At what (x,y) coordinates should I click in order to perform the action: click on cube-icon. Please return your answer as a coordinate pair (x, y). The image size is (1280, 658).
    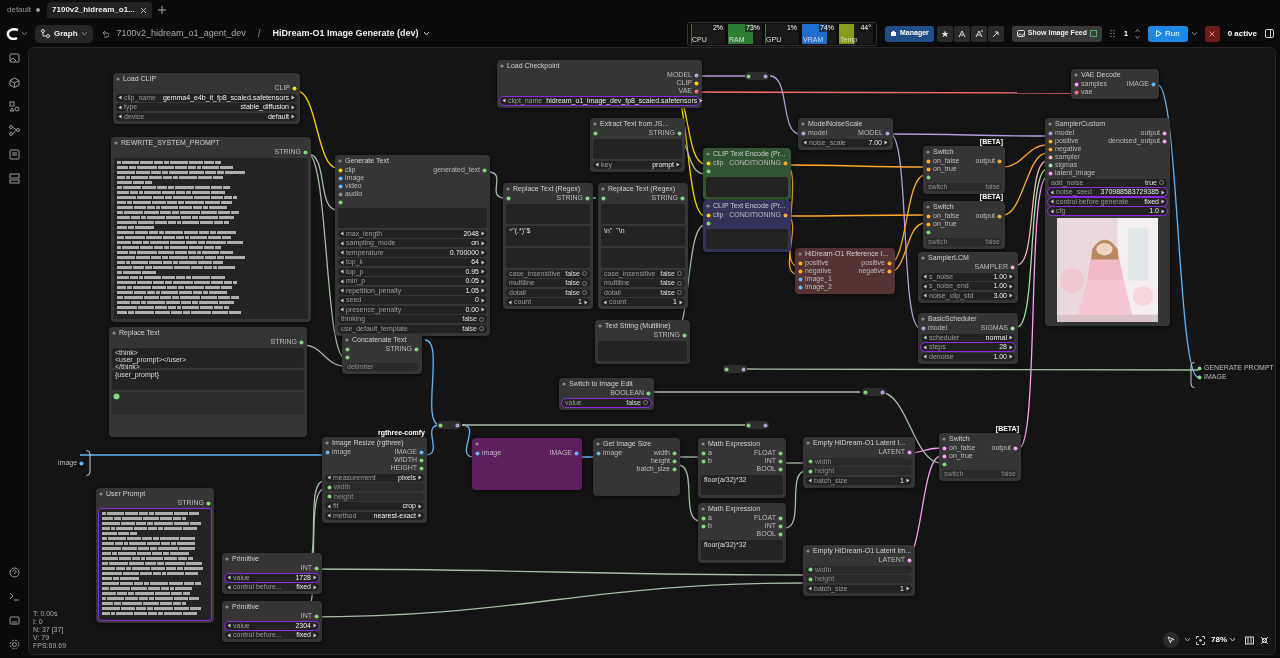
    Looking at the image, I should click on (14, 82).